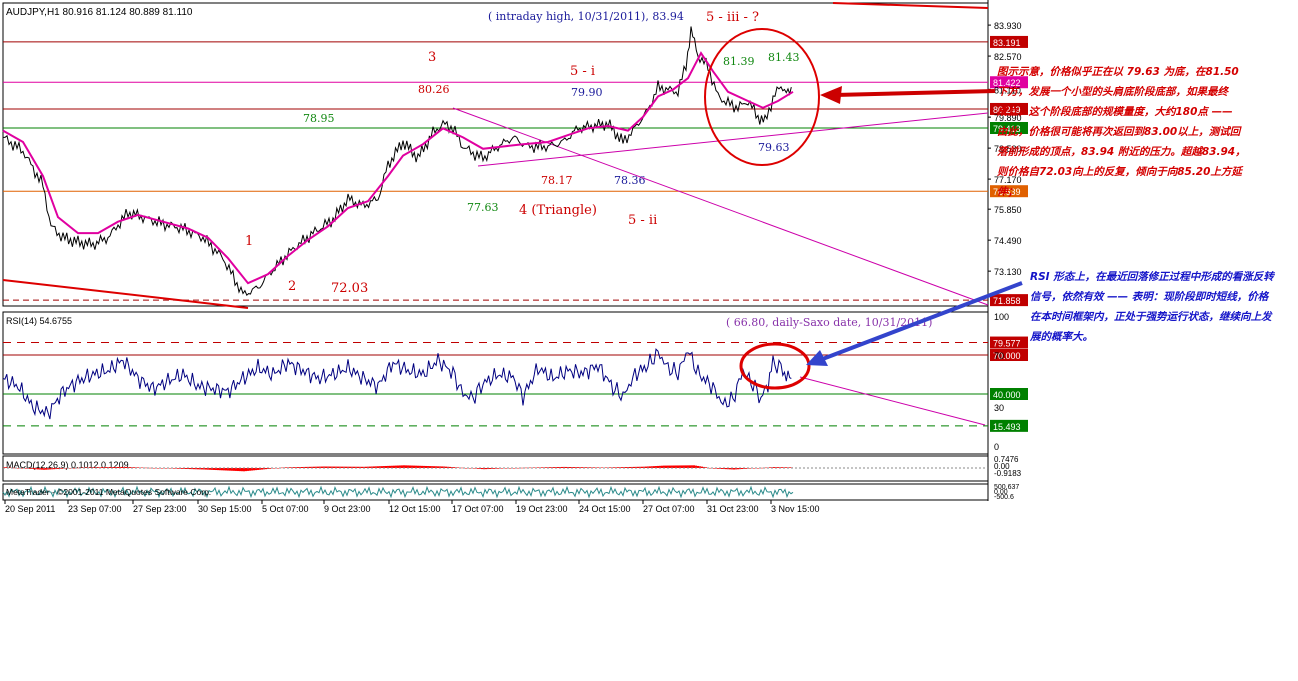  What do you see at coordinates (1112, 92) in the screenshot?
I see `note-line: 下方，发展一个小型的头肩底阶段底部，如果最终` at bounding box center [1112, 92].